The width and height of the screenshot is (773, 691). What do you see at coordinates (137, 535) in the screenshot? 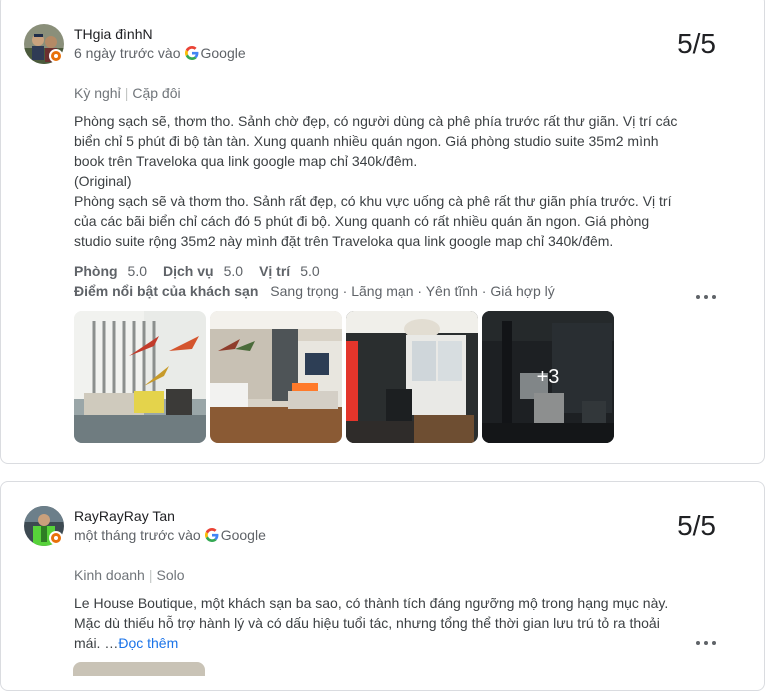
I see `review-time: một tháng trước vào` at bounding box center [137, 535].